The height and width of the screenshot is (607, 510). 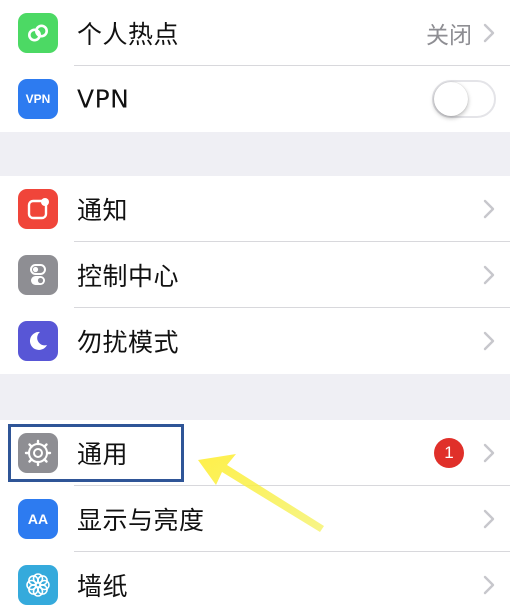 I want to click on vpn-icon: VPN, so click(x=38, y=99).